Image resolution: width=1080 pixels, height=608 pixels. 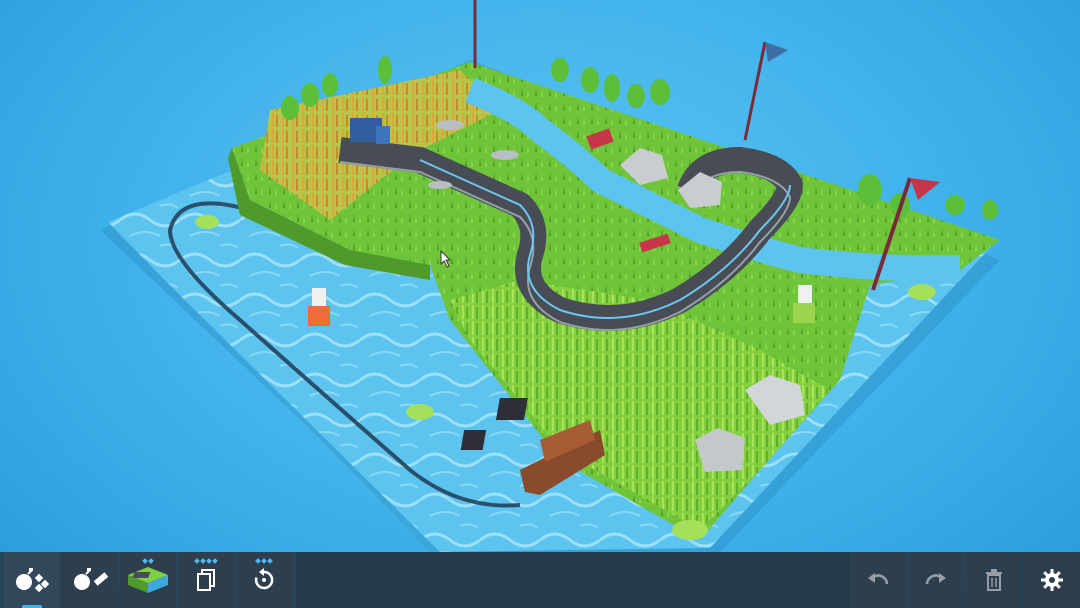 I want to click on settings-gear-icon, so click(x=1052, y=580).